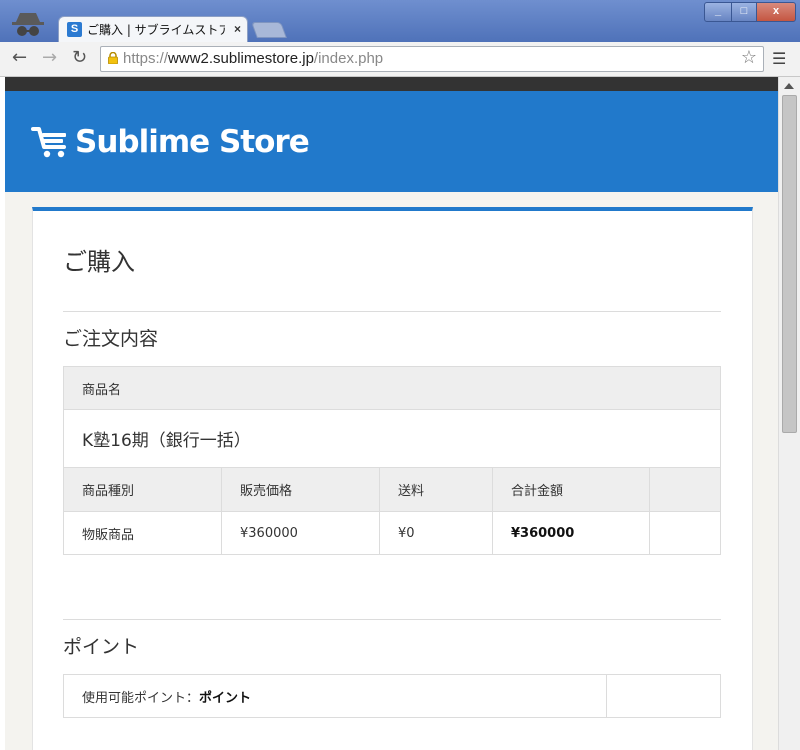  What do you see at coordinates (335, 696) in the screenshot?
I see `points-cell: 使用可能ポイント： ポイント` at bounding box center [335, 696].